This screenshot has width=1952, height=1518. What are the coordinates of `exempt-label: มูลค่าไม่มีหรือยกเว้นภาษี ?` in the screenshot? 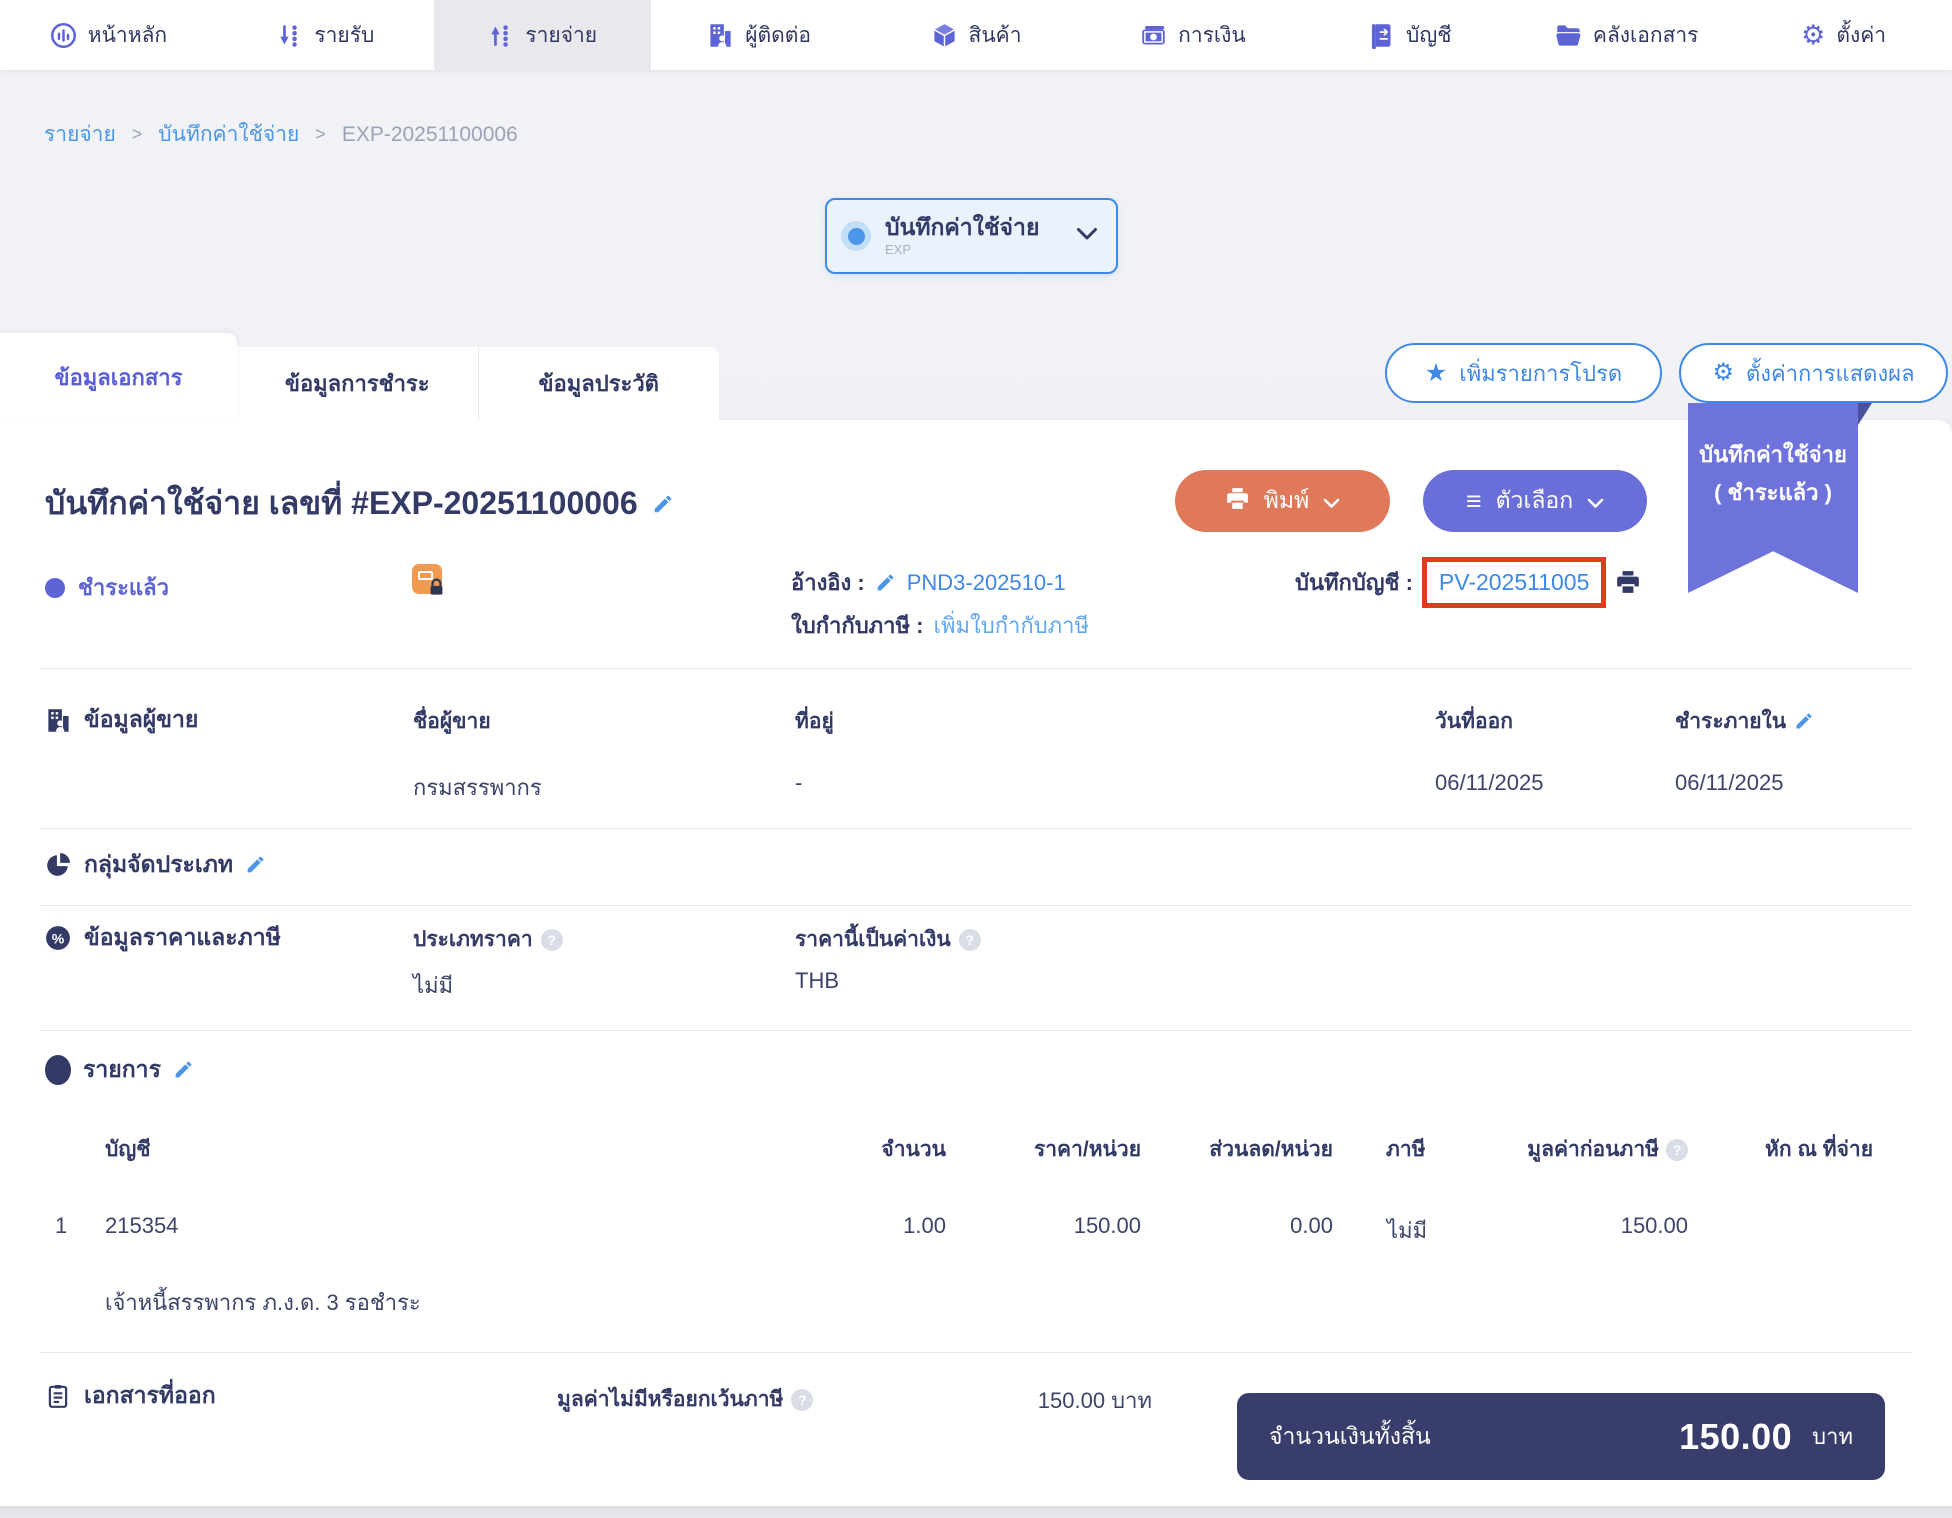 It's located at (685, 1399).